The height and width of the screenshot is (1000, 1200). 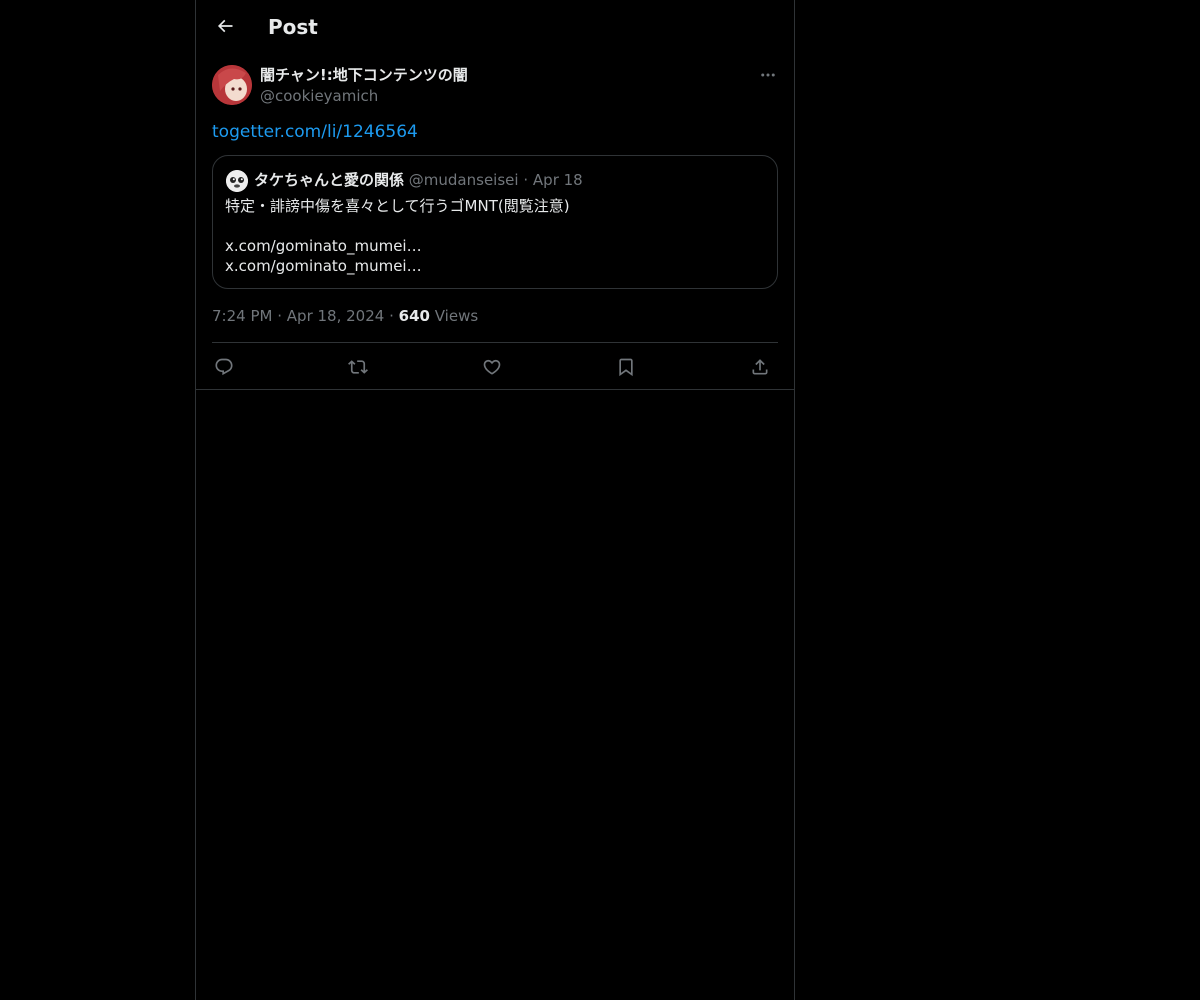 I want to click on arrow-left-icon, so click(x=225, y=26).